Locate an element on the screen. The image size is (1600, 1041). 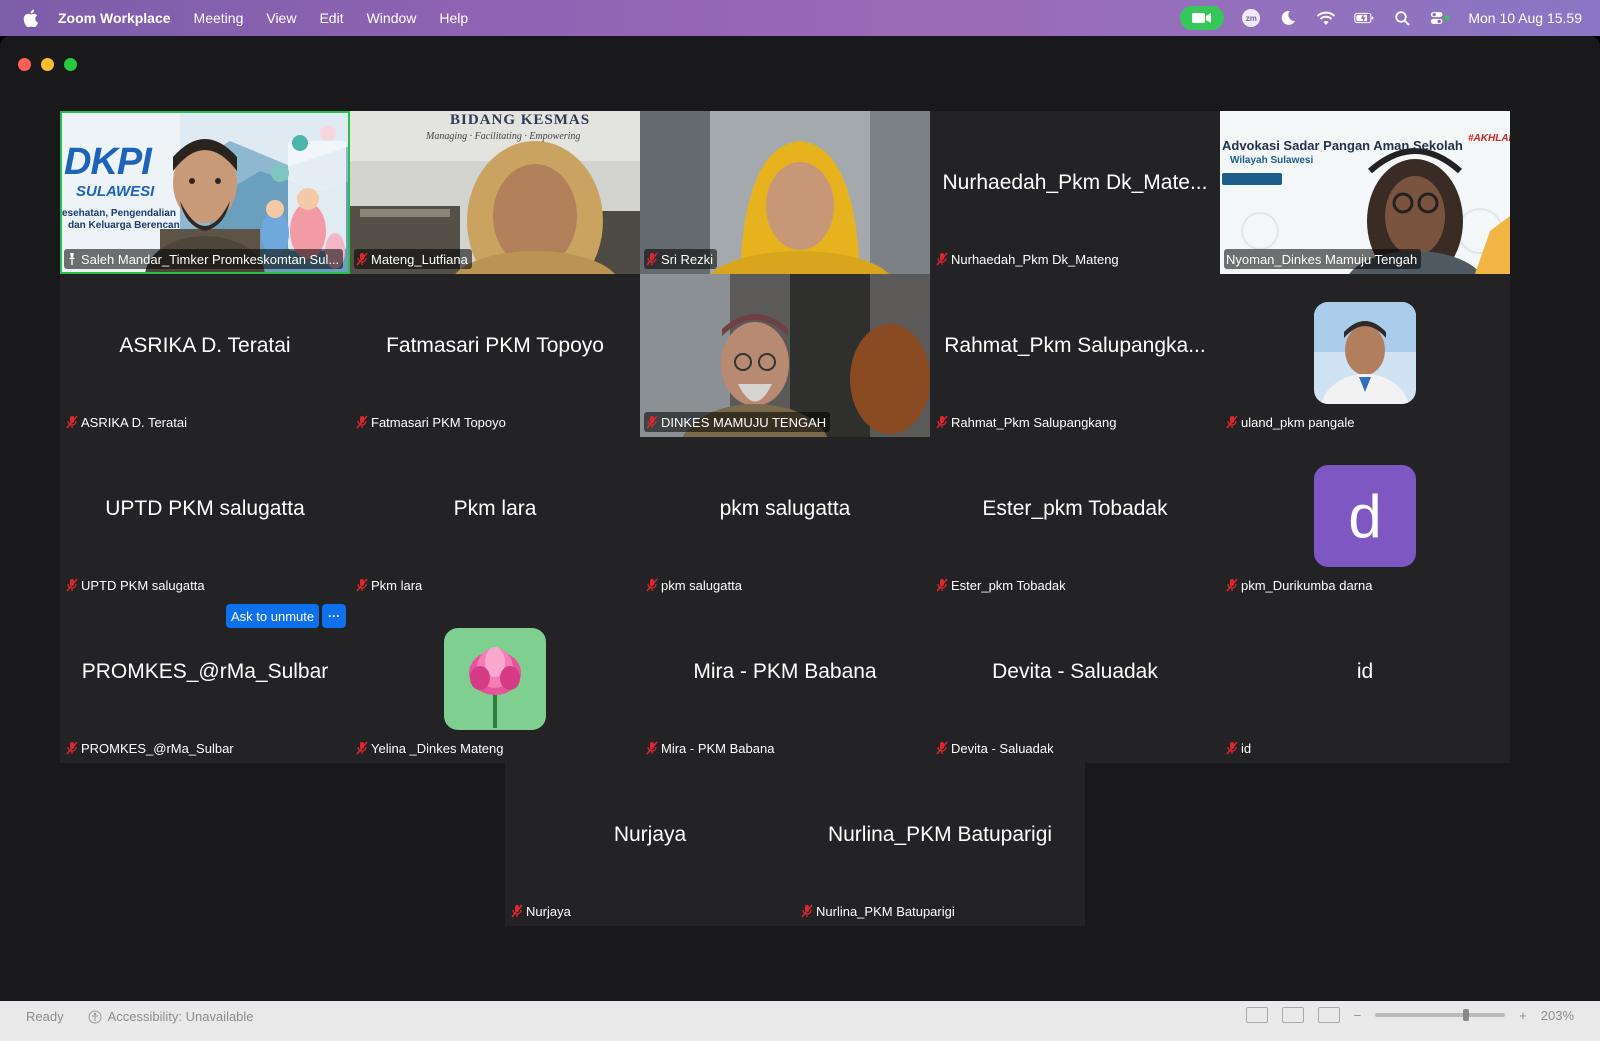
ask-to-unmute-button: Ask to unmute is located at coordinates (273, 616).